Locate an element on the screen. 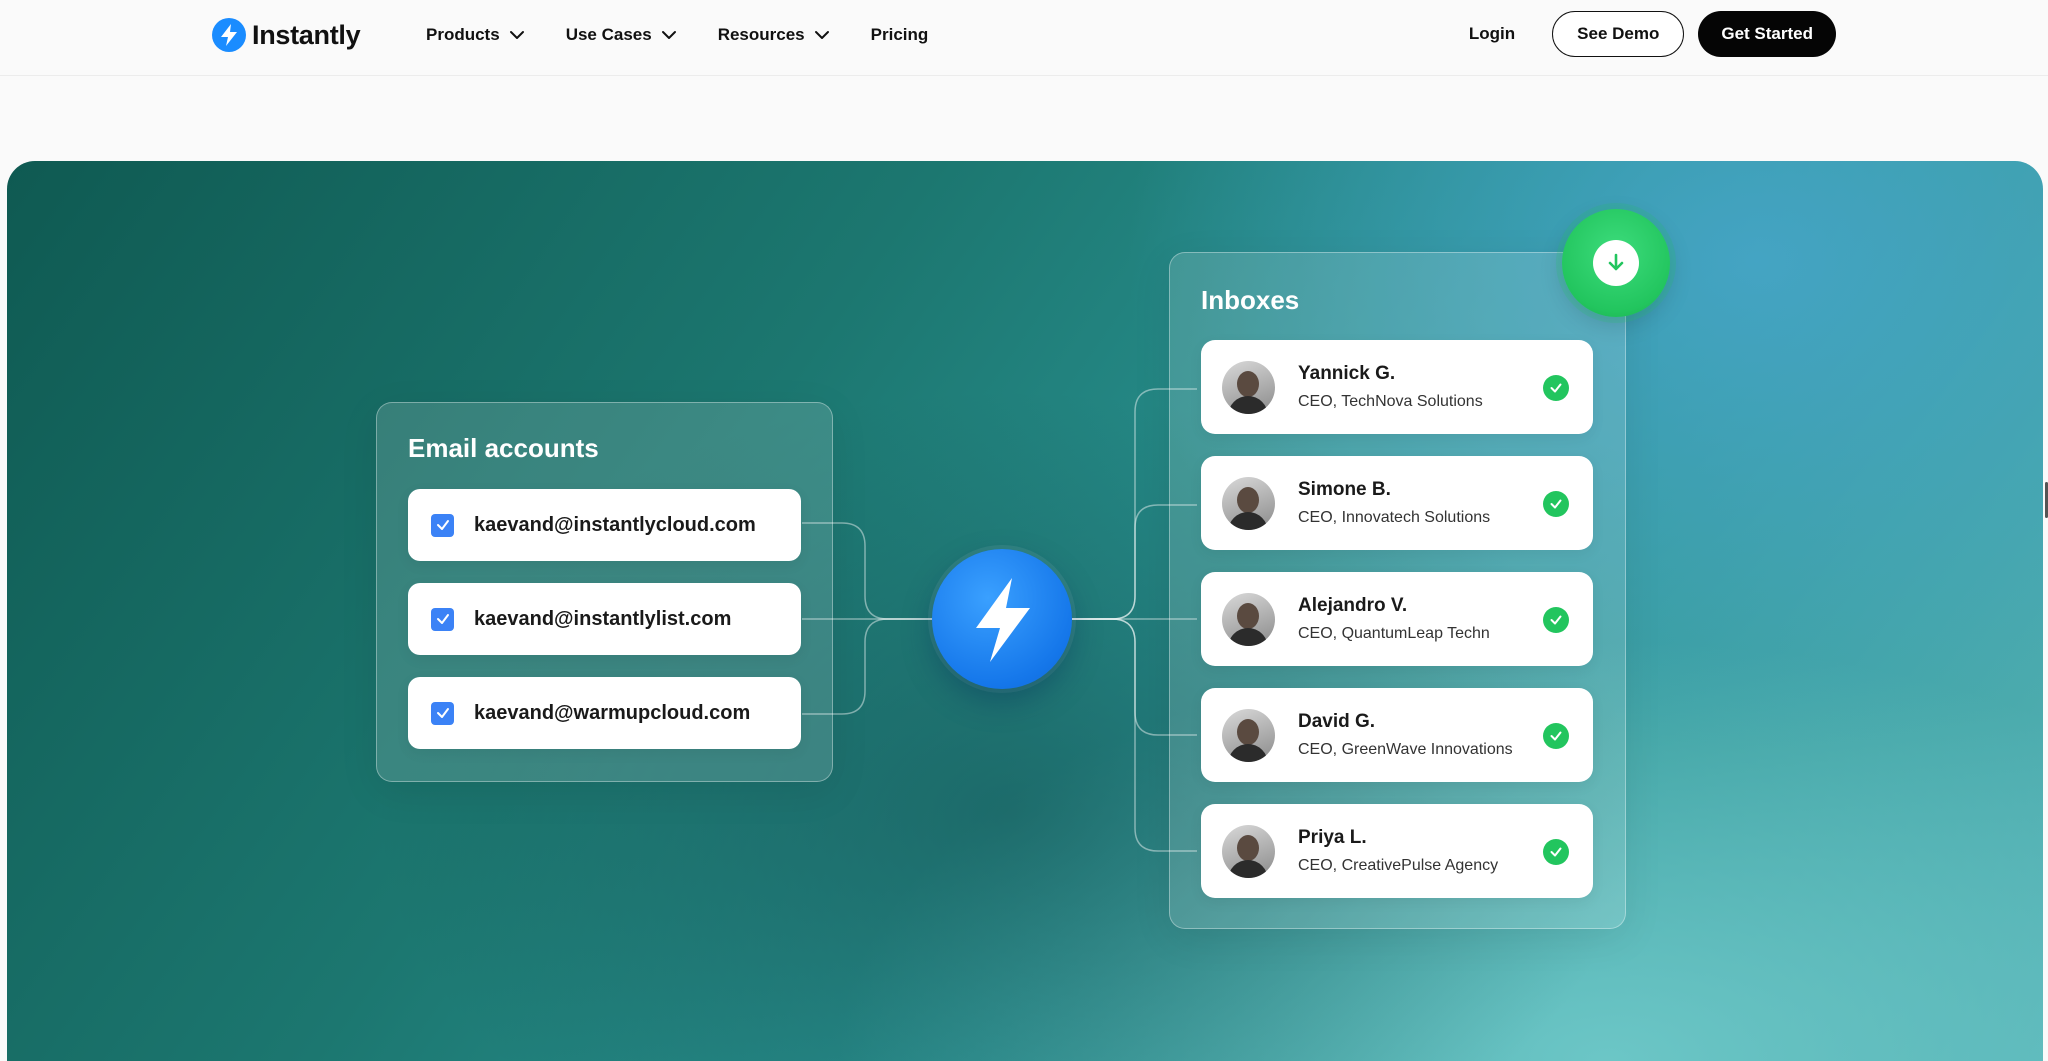 This screenshot has height=1061, width=2048. brand-logo: Instantly is located at coordinates (286, 35).